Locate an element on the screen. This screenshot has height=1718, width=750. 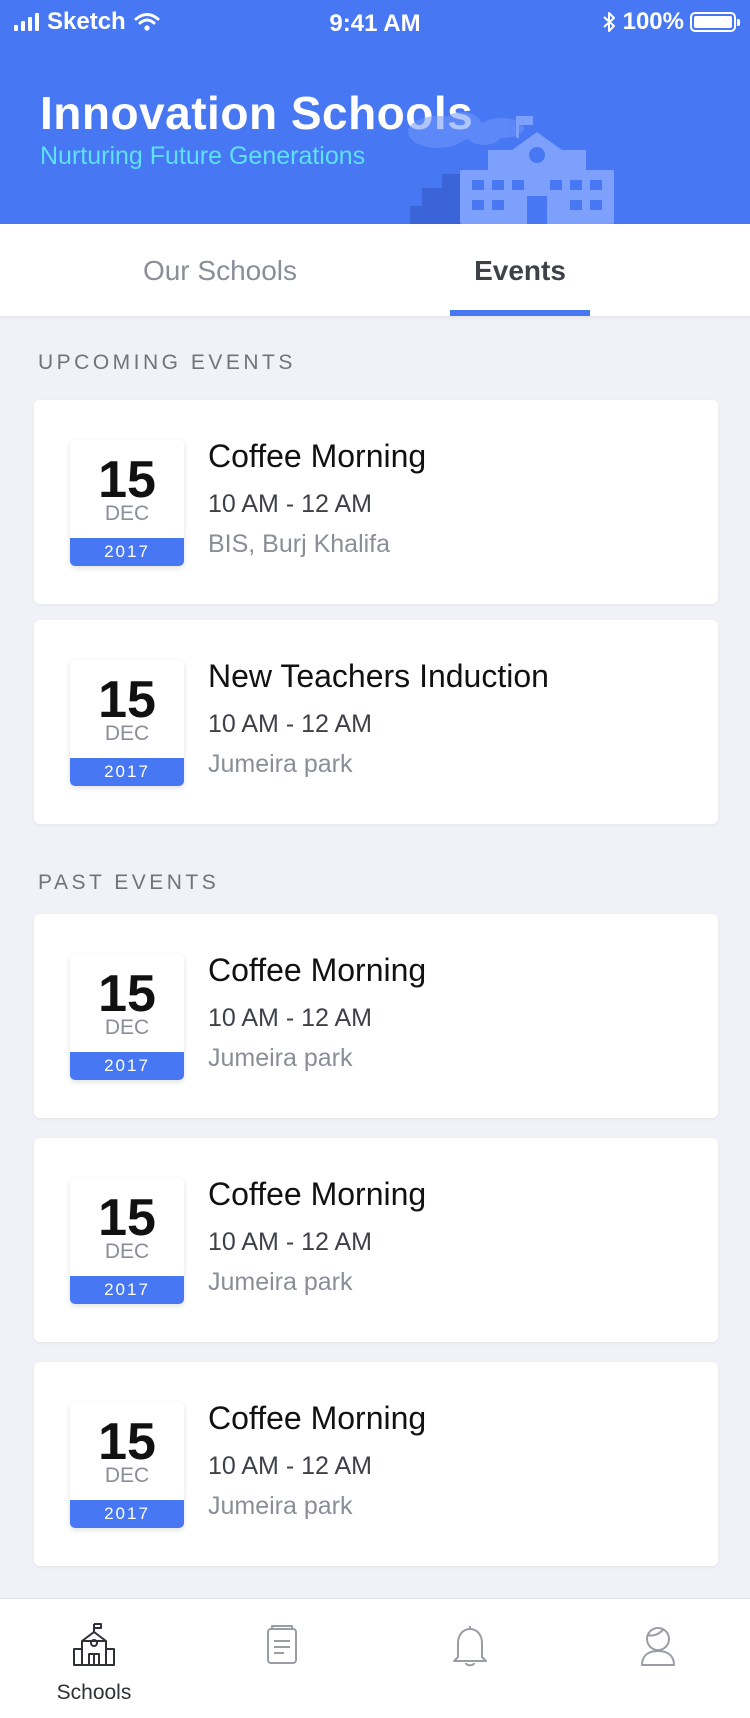
nav-item-documents is located at coordinates (282, 1658).